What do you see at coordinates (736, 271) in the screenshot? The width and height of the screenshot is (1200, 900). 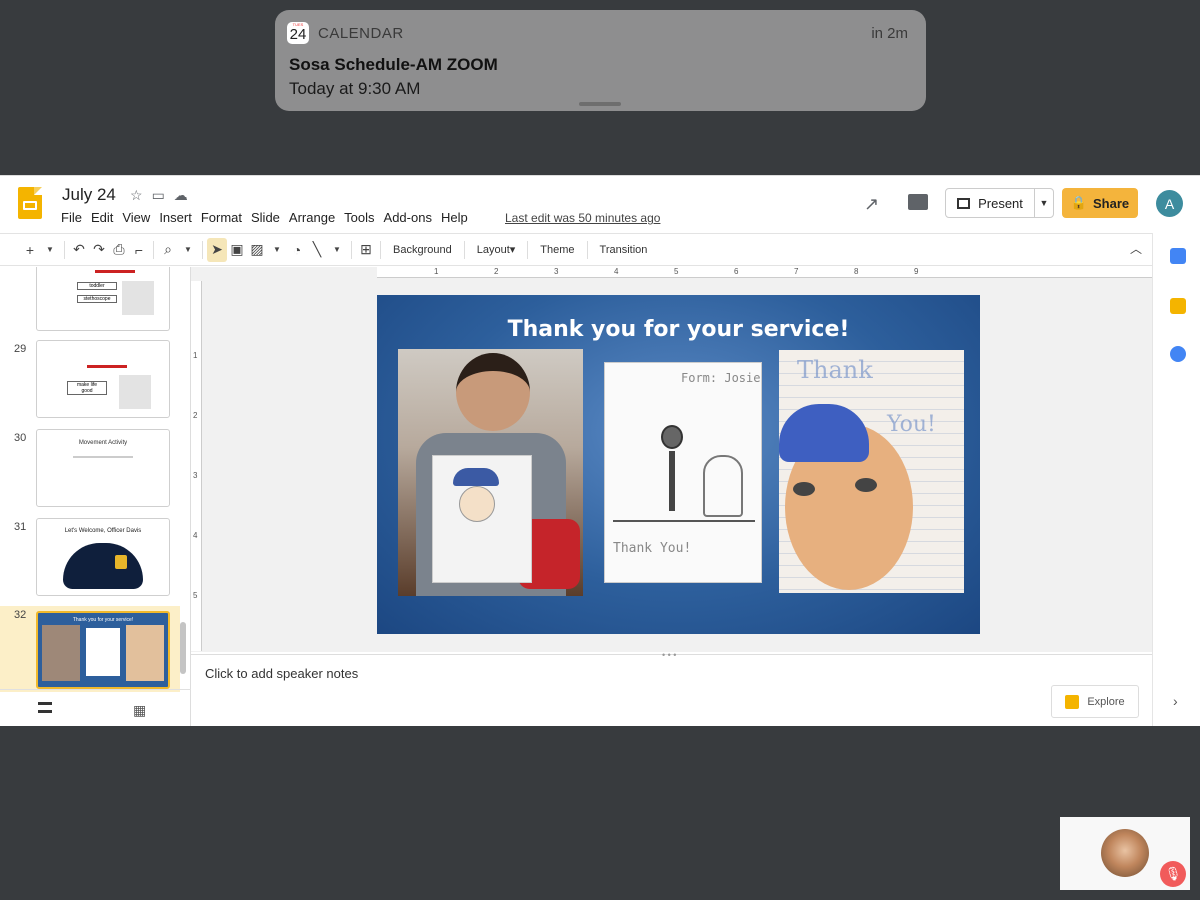 I see `ruler-label: 6` at bounding box center [736, 271].